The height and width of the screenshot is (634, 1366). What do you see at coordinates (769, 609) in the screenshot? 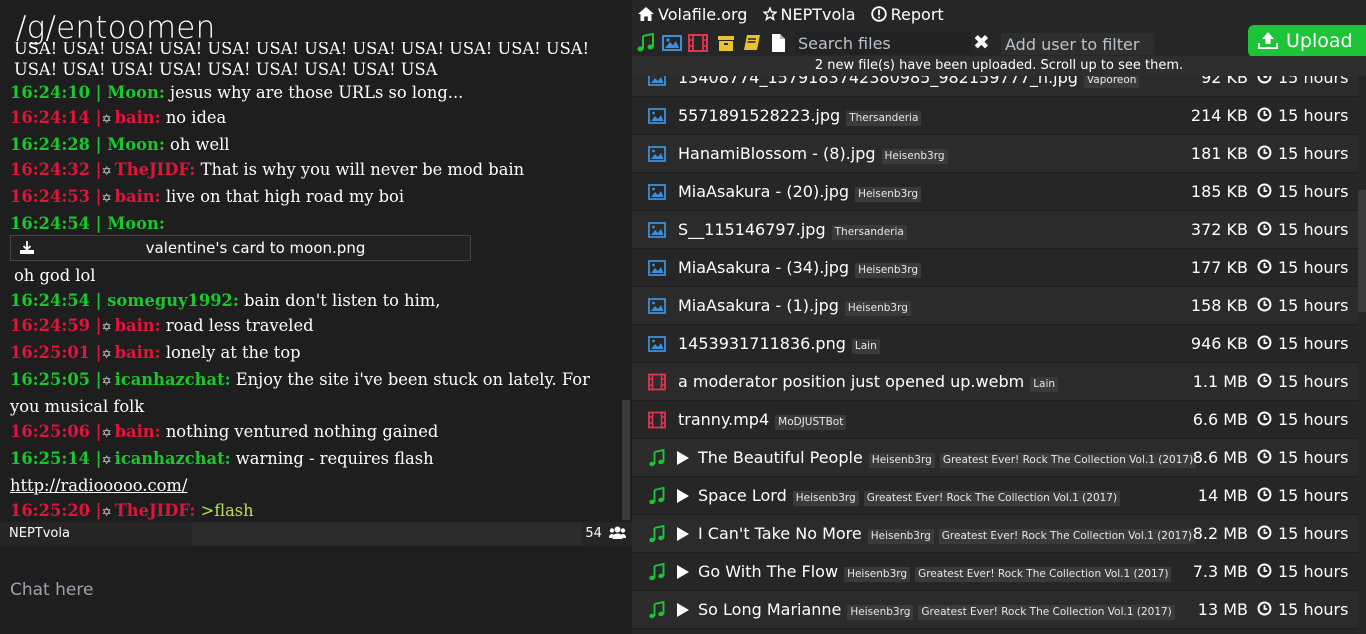
I see `file-name: So Long Marianne` at bounding box center [769, 609].